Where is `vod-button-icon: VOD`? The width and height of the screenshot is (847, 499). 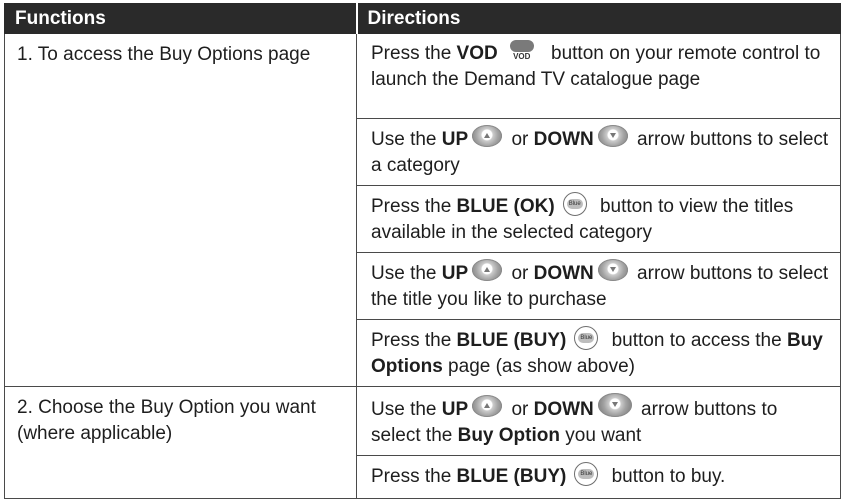
vod-button-icon: VOD is located at coordinates (522, 52).